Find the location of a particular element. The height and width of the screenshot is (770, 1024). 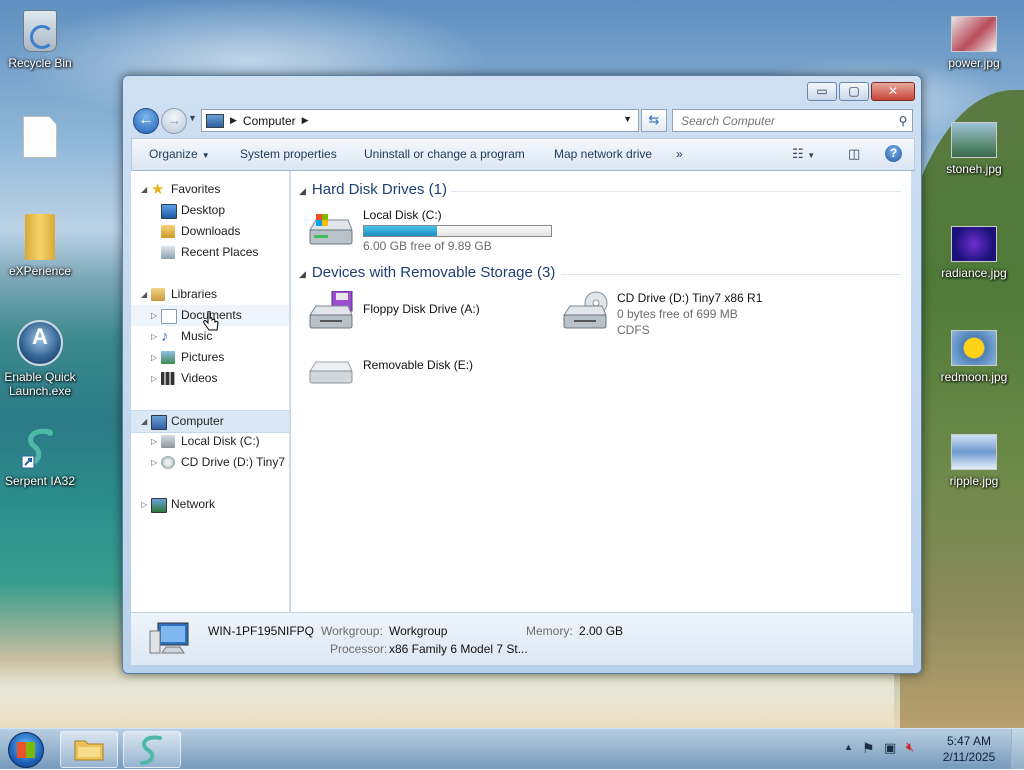

serpent-icon is located at coordinates (151, 750).